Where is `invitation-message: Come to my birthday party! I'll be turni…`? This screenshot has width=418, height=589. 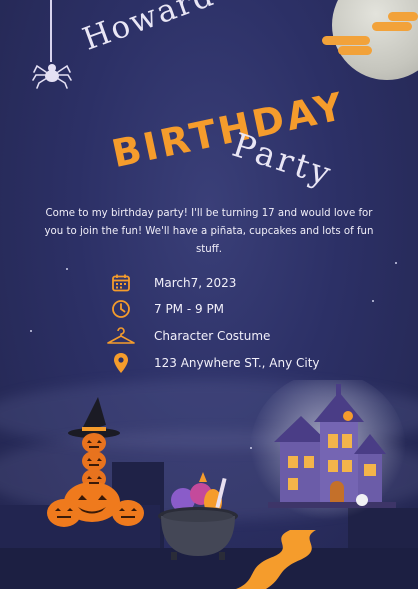
invitation-message: Come to my birthday party! I'll be turni… is located at coordinates (209, 231).